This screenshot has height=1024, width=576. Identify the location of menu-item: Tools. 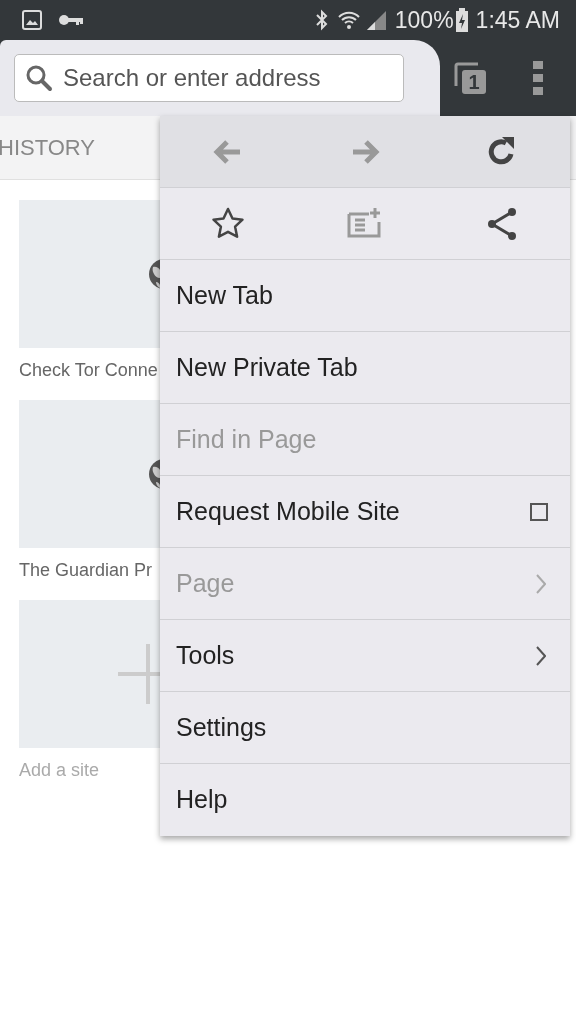
(365, 656).